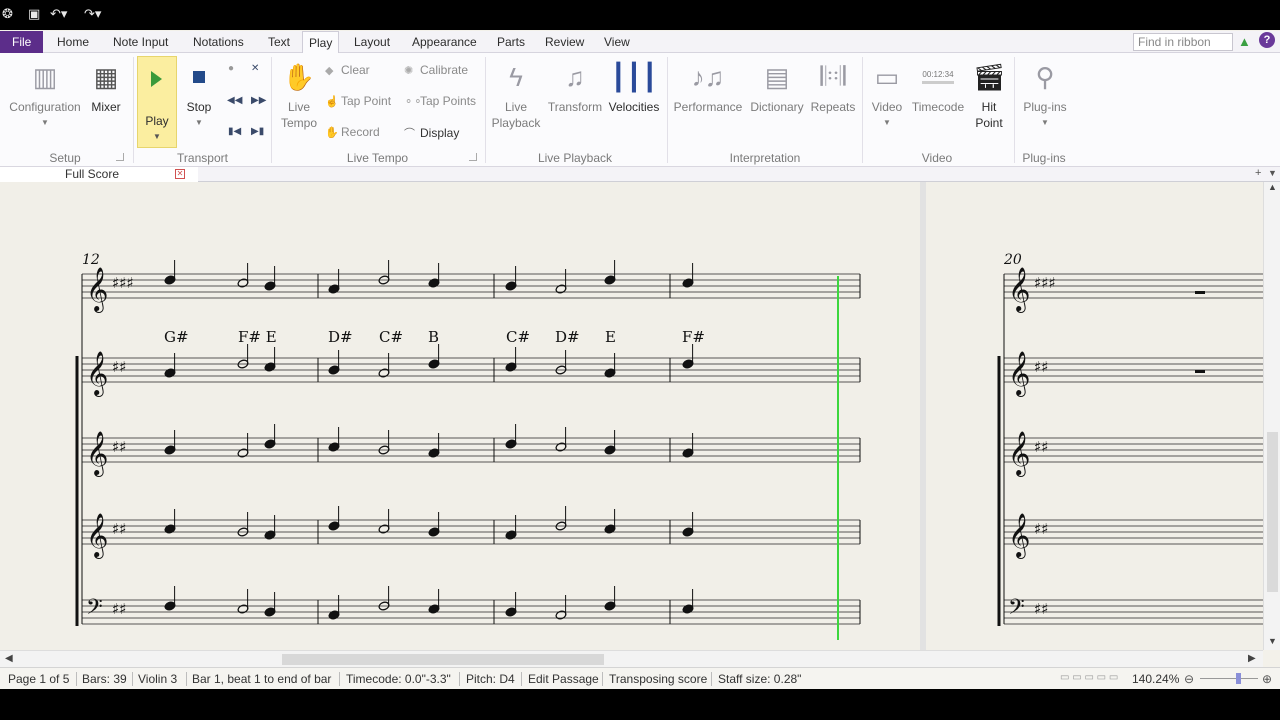 This screenshot has height=720, width=1280. What do you see at coordinates (436, 70) in the screenshot?
I see `calibrate-button: ✺ Calibrate` at bounding box center [436, 70].